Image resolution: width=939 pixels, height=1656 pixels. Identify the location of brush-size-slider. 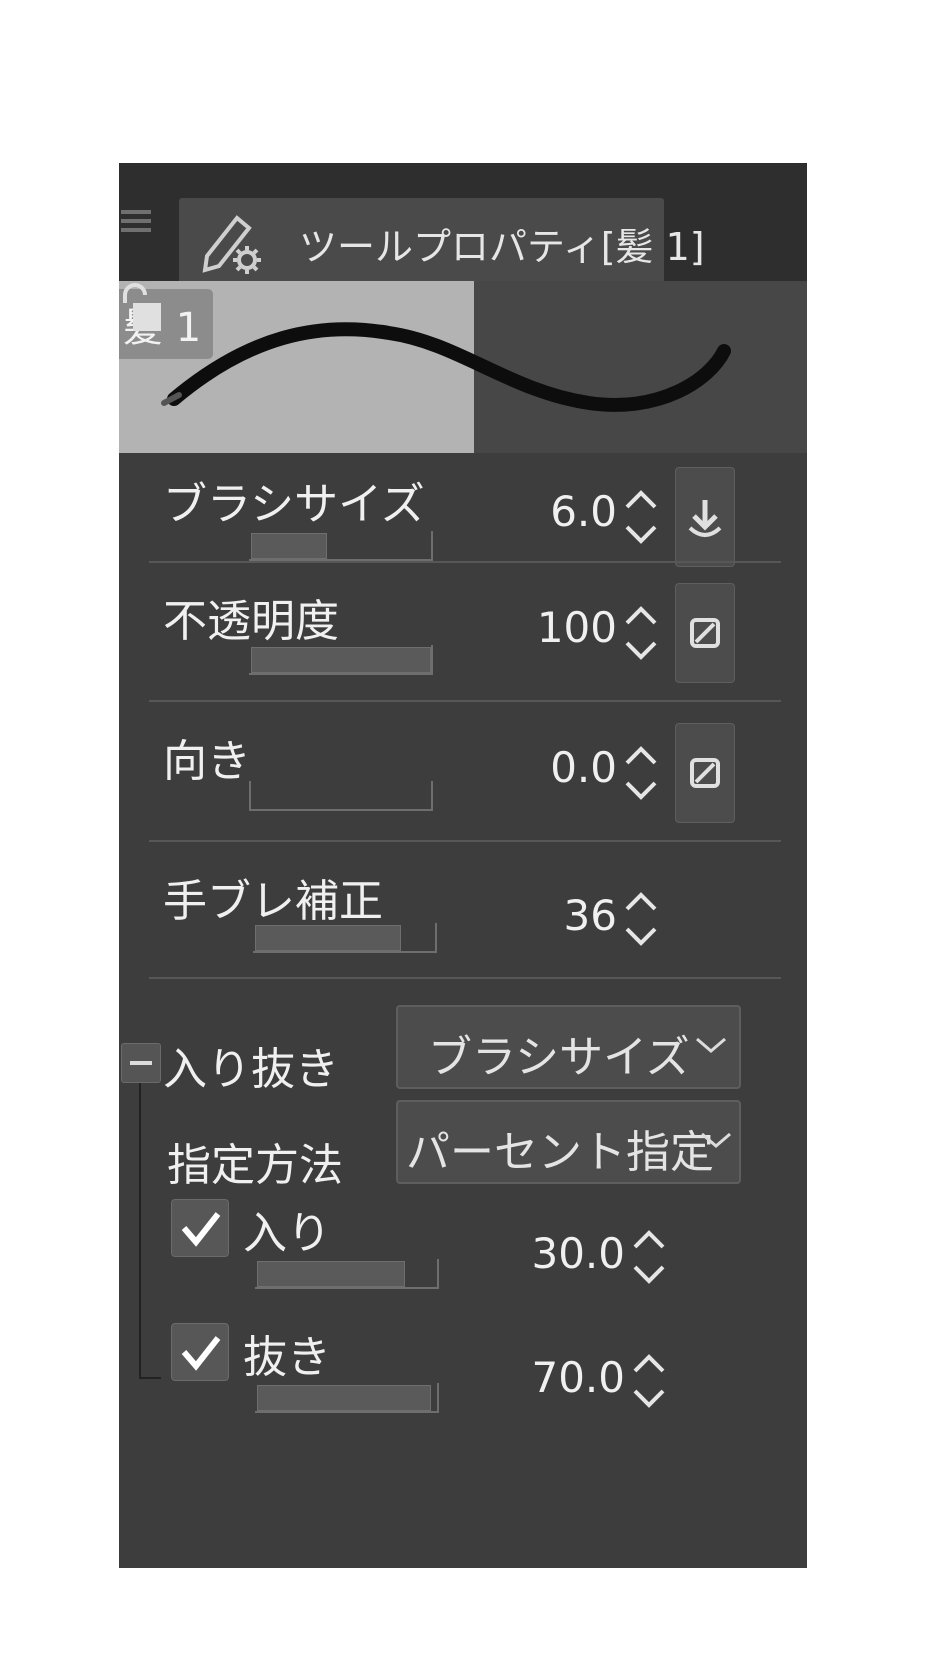
(341, 546).